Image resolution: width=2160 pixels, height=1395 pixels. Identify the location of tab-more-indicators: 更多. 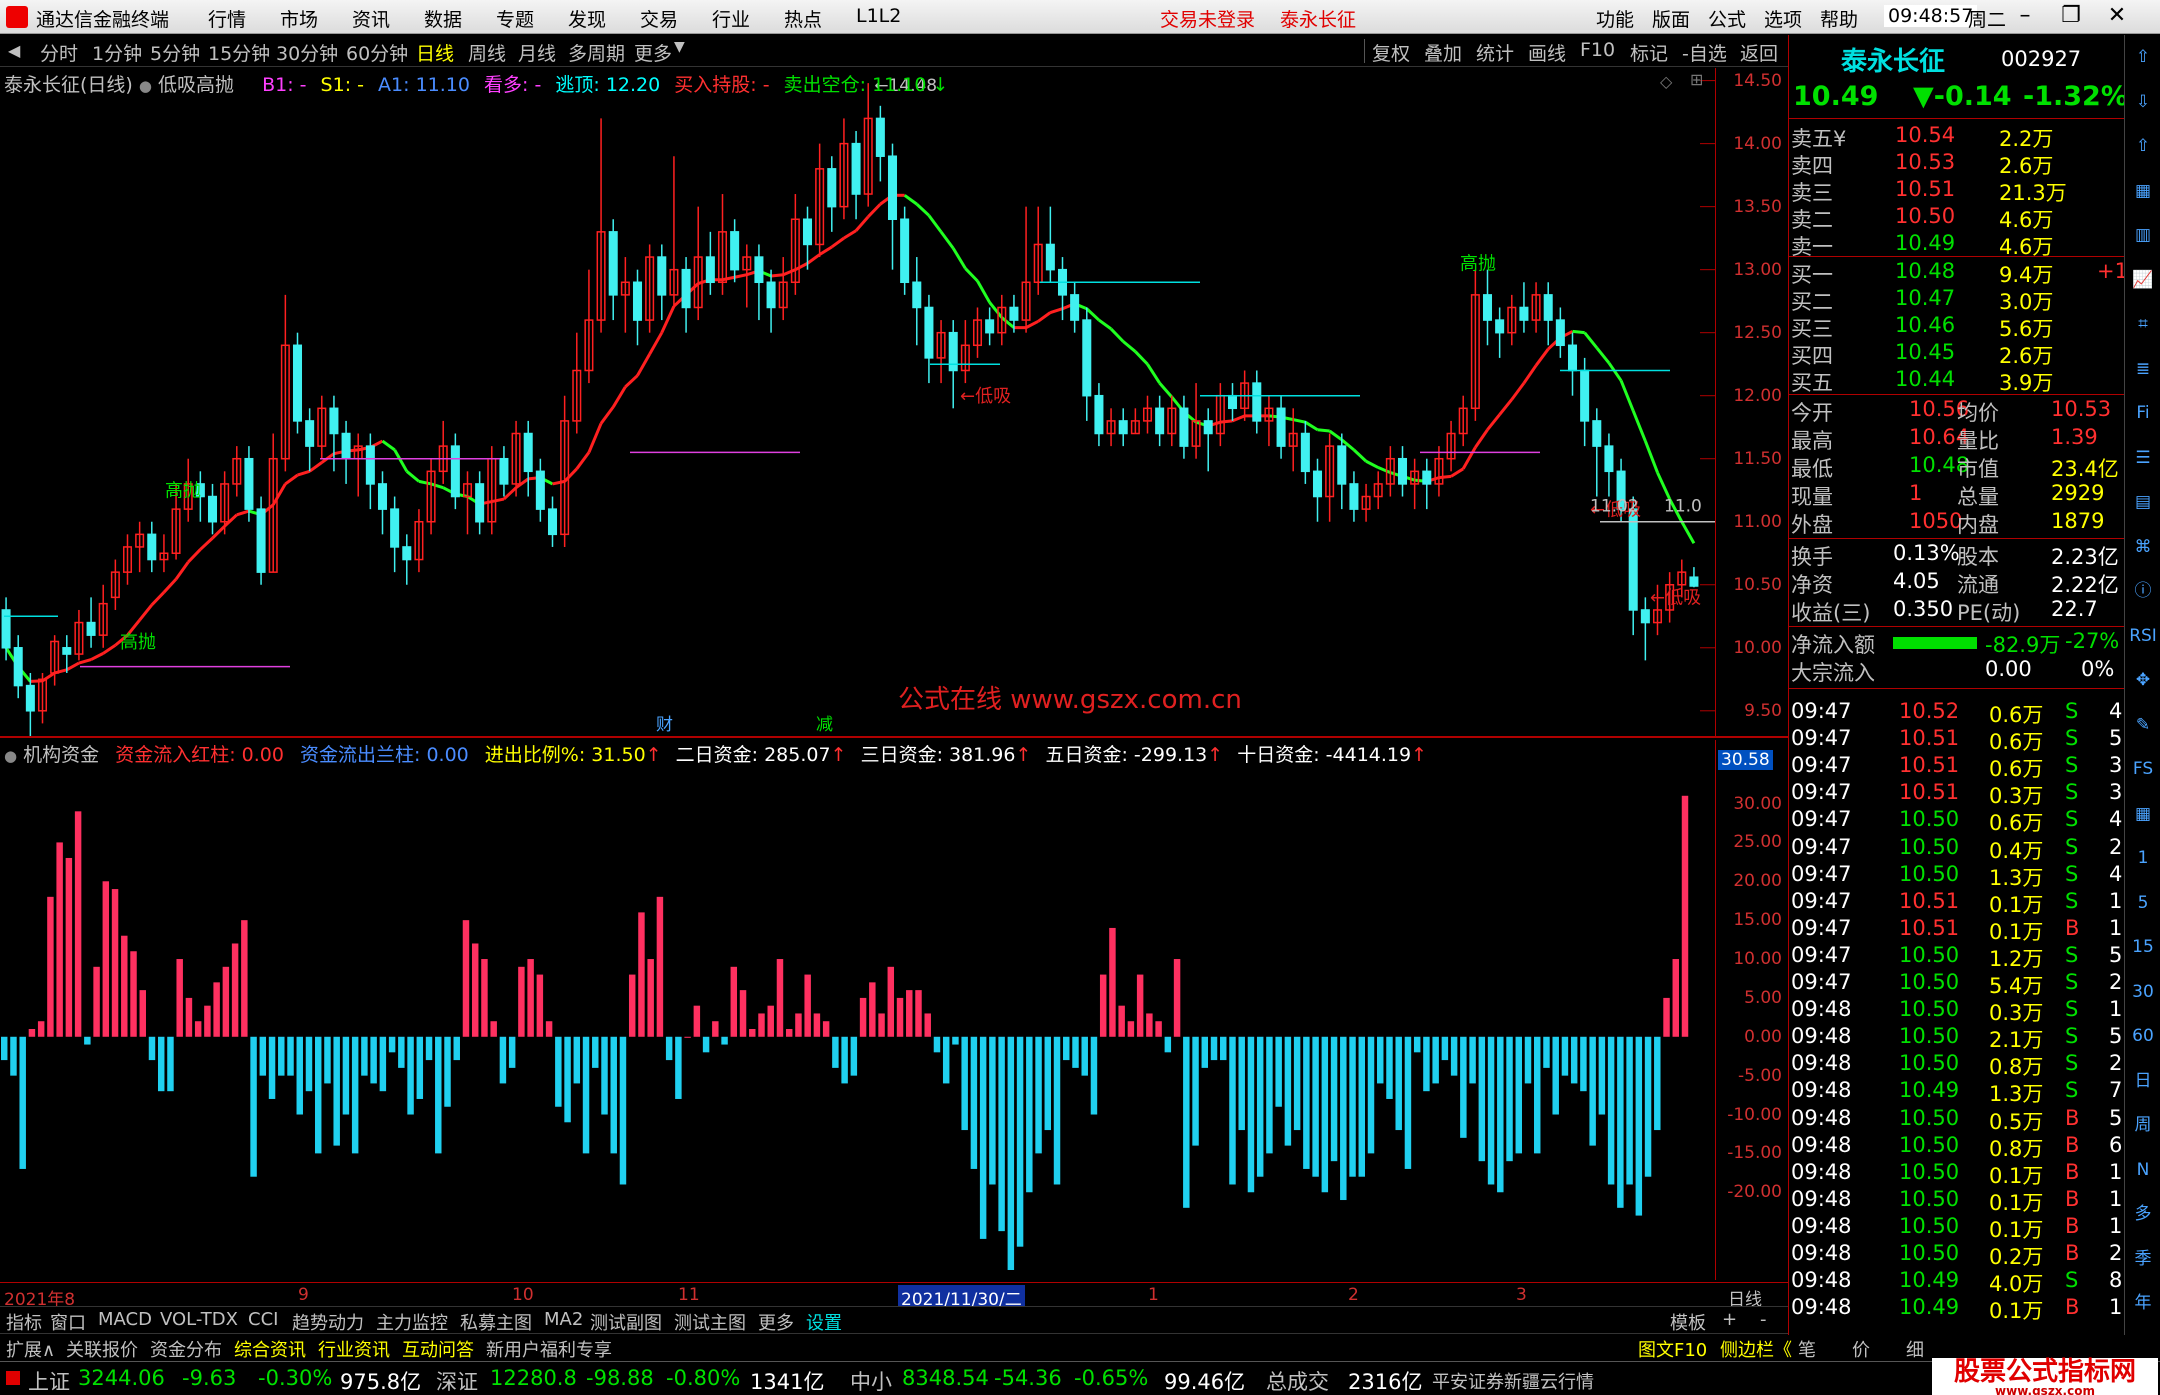
(776, 1322).